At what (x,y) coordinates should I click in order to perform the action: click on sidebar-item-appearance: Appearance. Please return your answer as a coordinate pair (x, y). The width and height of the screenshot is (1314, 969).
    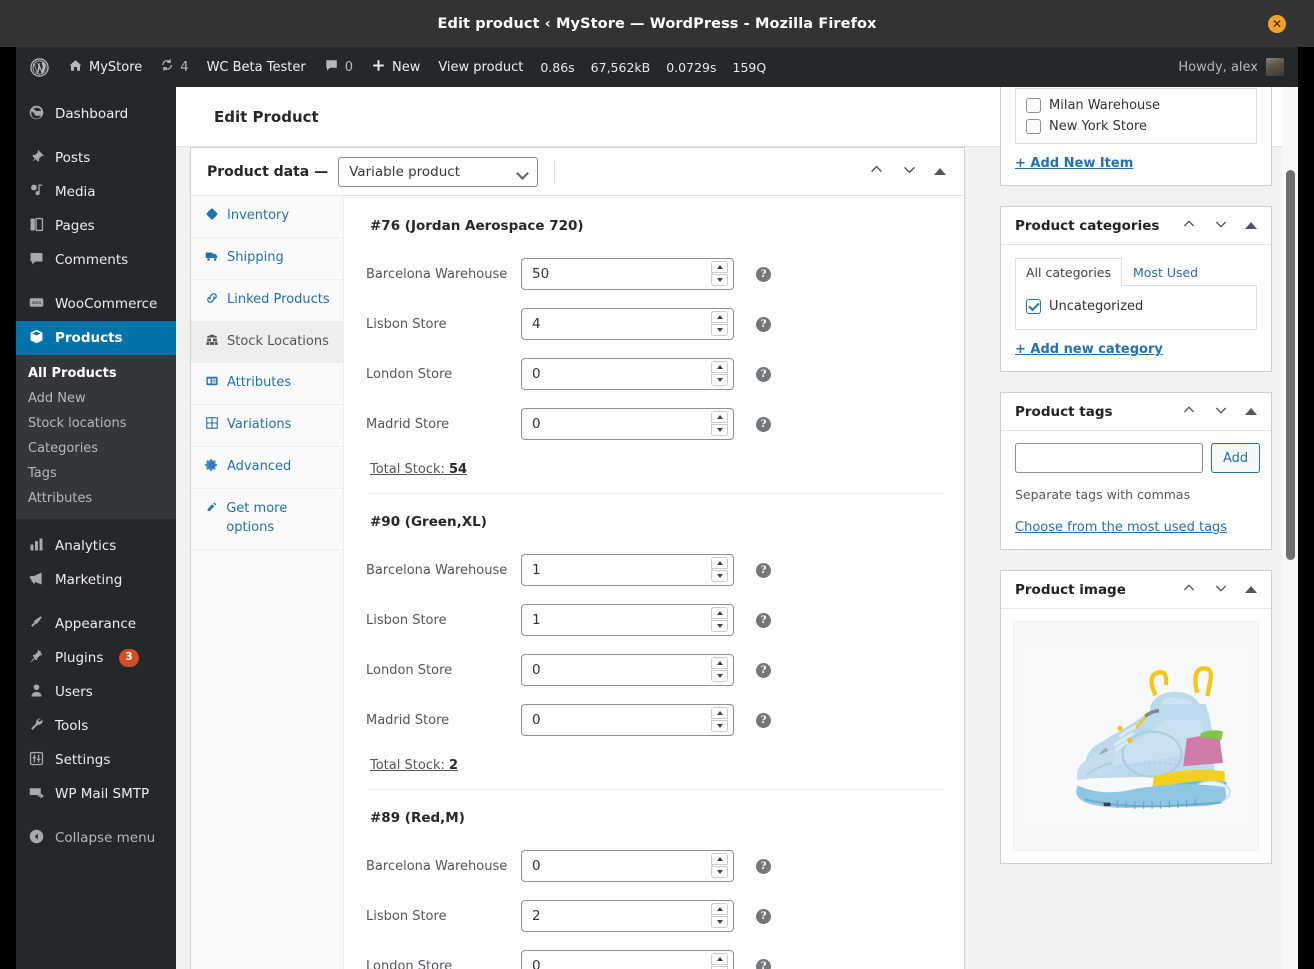
    Looking at the image, I should click on (96, 624).